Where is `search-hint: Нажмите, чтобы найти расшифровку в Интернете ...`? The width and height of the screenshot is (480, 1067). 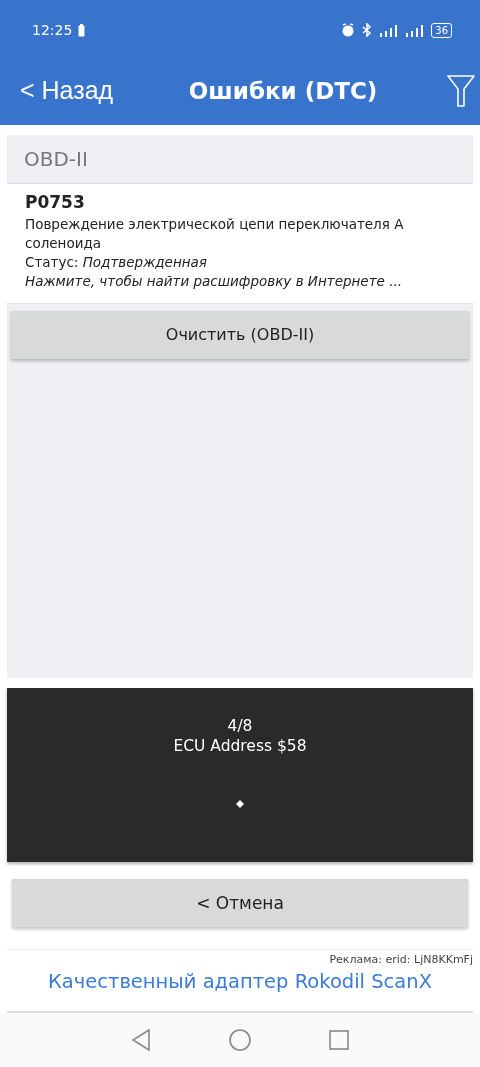 search-hint: Нажмите, чтобы найти расшифровку в Интернете ... is located at coordinates (214, 281).